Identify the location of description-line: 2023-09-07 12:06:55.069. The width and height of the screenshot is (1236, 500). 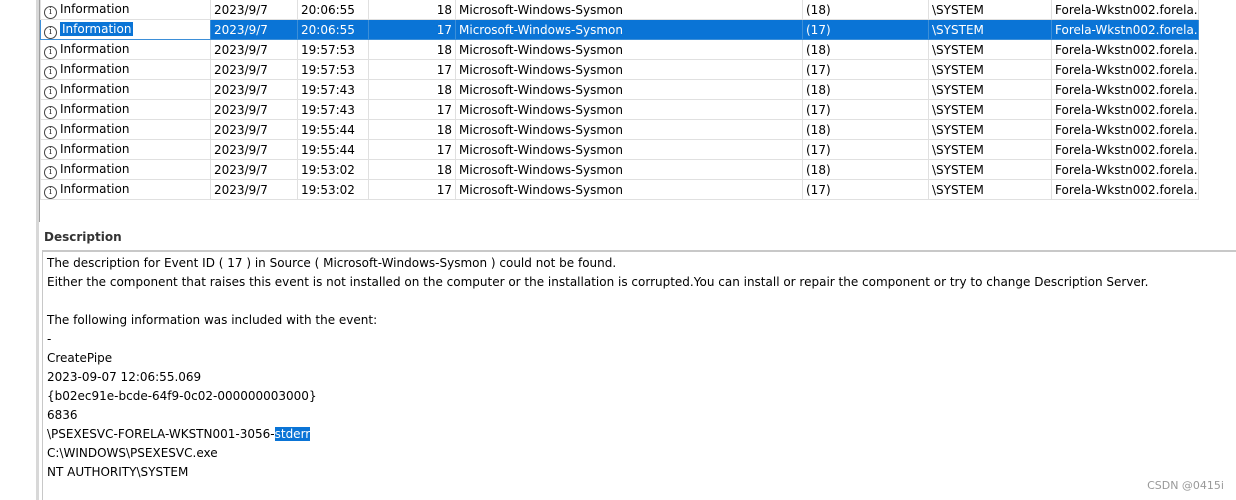
(124, 377).